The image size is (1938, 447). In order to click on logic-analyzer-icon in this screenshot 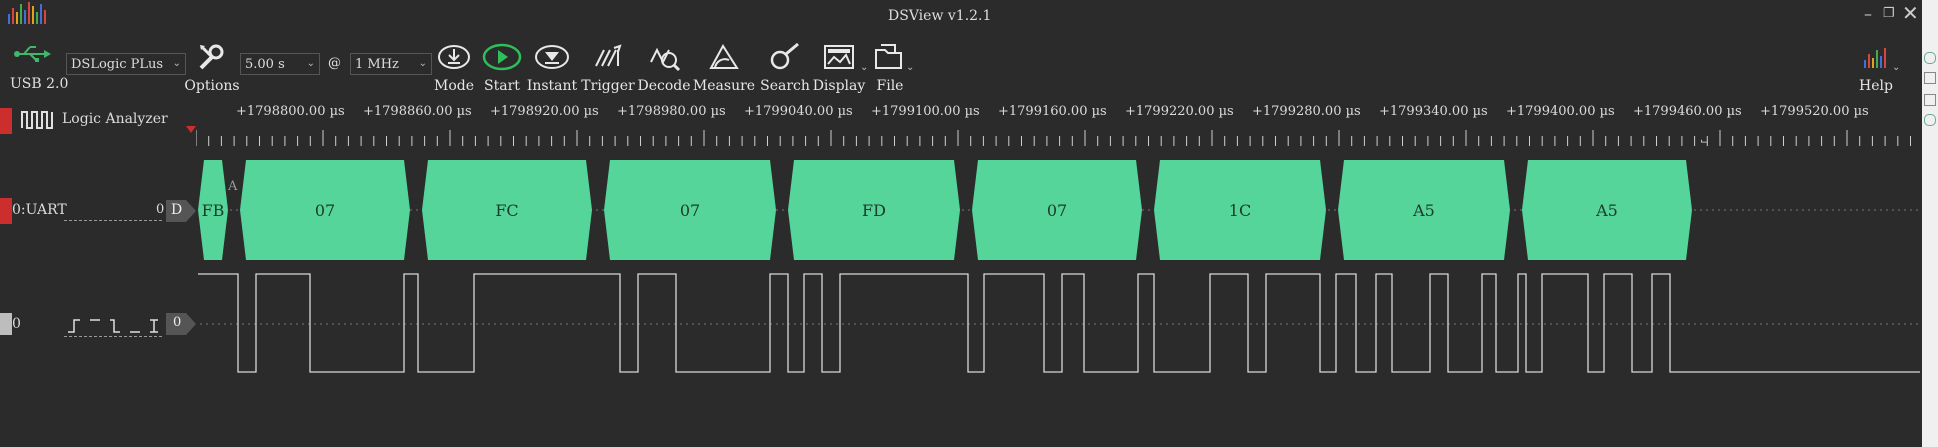, I will do `click(38, 122)`.